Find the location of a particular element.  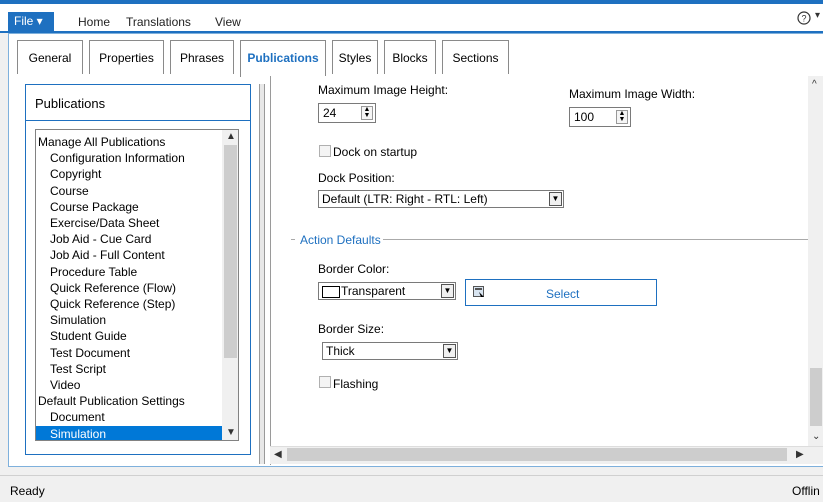

flashing-checkbox is located at coordinates (325, 382).